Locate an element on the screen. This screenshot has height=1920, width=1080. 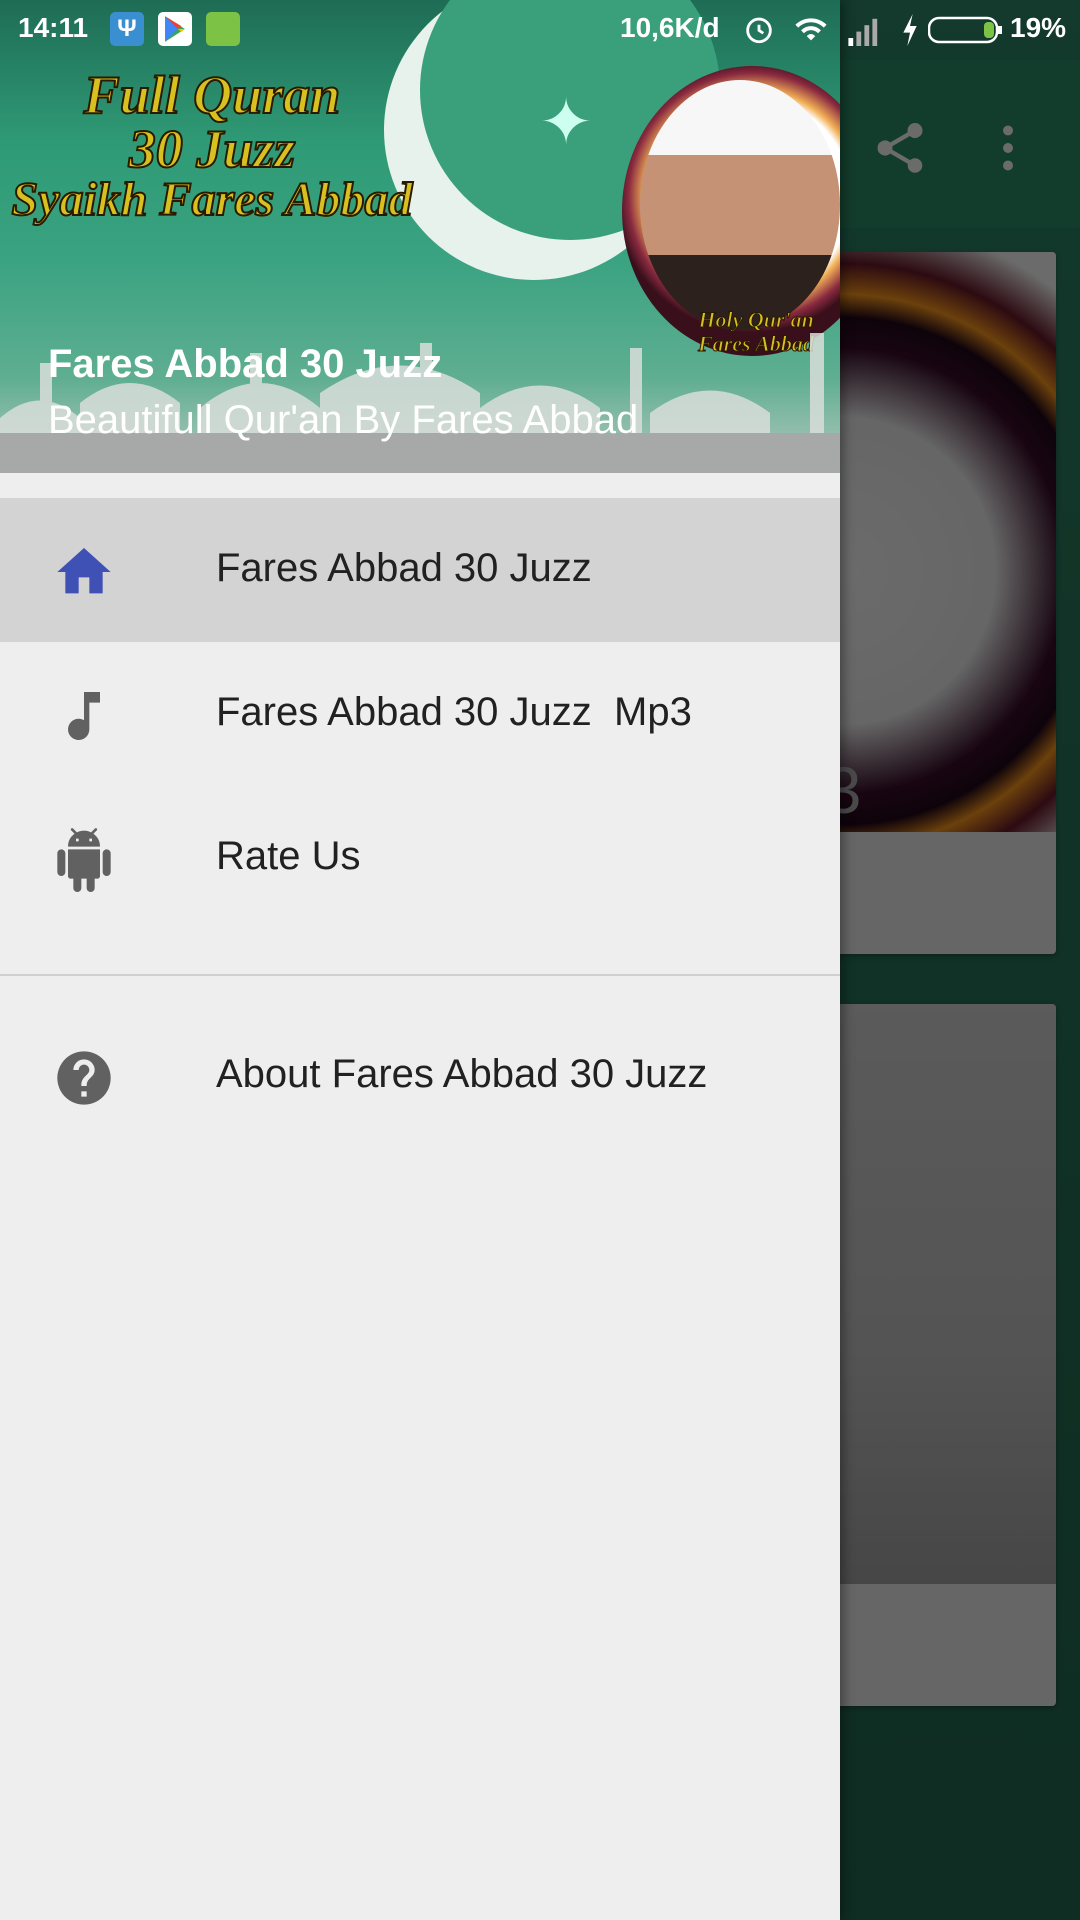
drawer-item-home: Fares Abbad 30 Juzz is located at coordinates (420, 570).